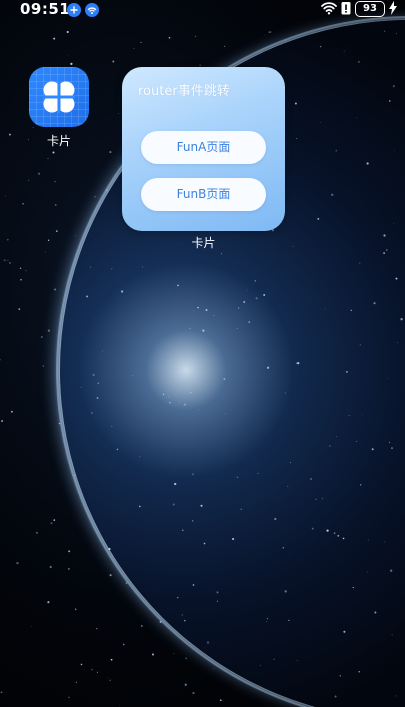 The height and width of the screenshot is (707, 405). I want to click on wifi-icon, so click(329, 9).